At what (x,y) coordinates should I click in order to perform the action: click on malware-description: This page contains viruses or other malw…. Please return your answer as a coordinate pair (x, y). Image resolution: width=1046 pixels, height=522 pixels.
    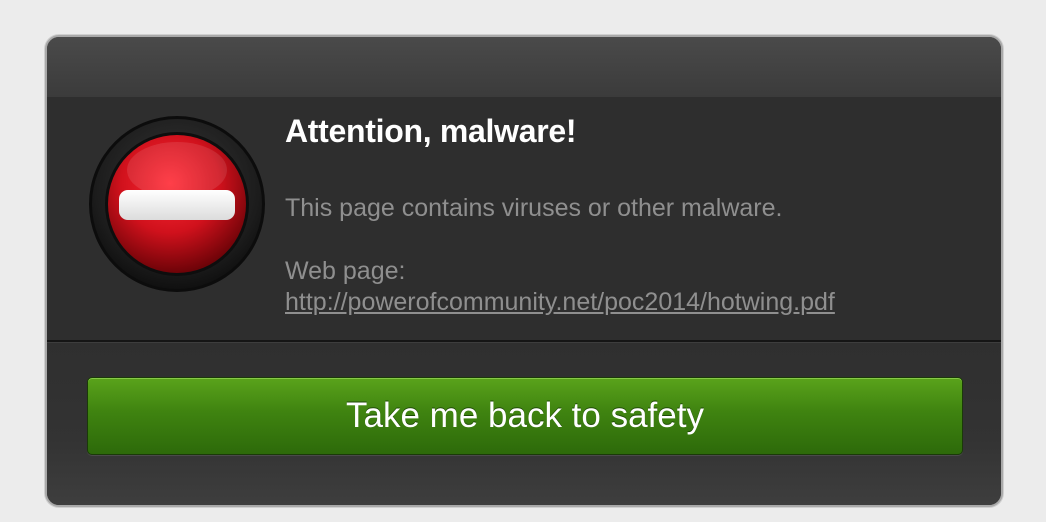
    Looking at the image, I should click on (534, 208).